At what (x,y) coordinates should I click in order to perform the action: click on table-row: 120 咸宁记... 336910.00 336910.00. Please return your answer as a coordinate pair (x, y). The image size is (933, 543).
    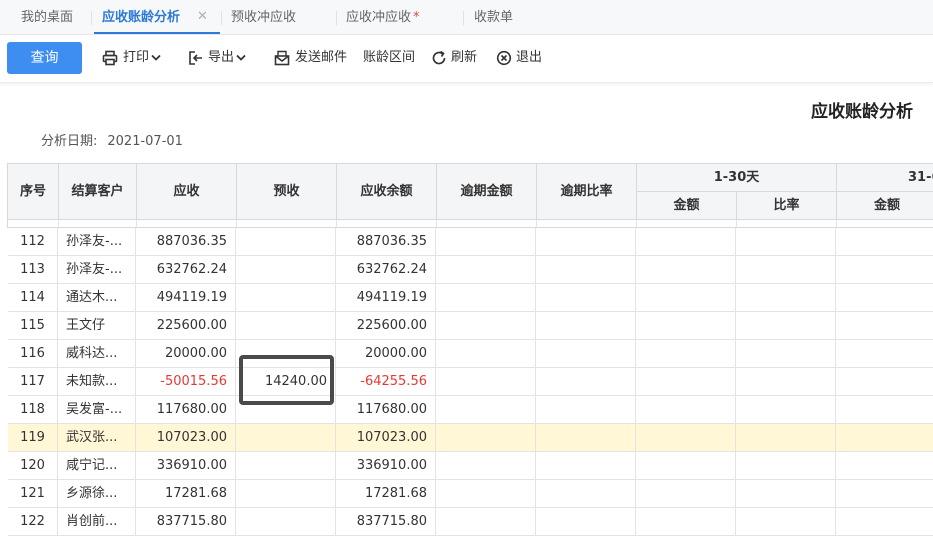
    Looking at the image, I should click on (470, 466).